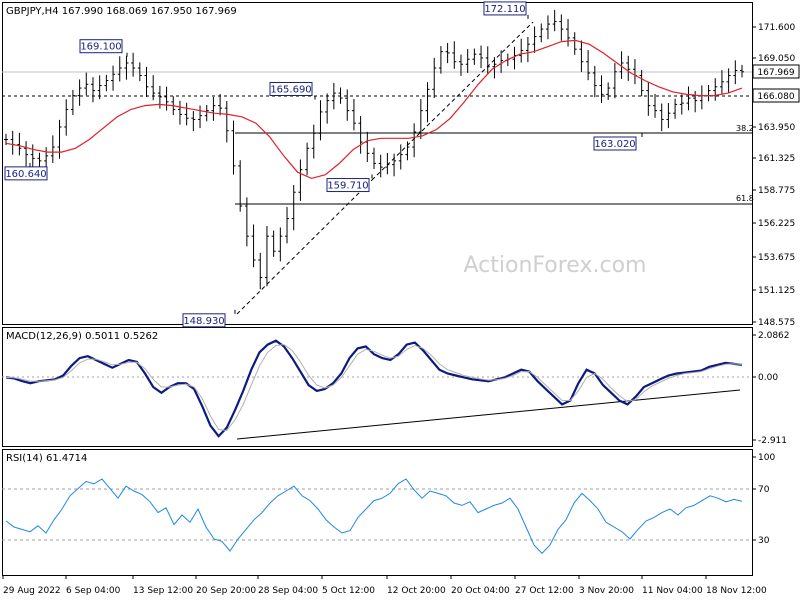 The height and width of the screenshot is (600, 800). Describe the element at coordinates (771, 388) in the screenshot. I see `macd-y-axis: 2.0862 0.00 -2.911` at that location.